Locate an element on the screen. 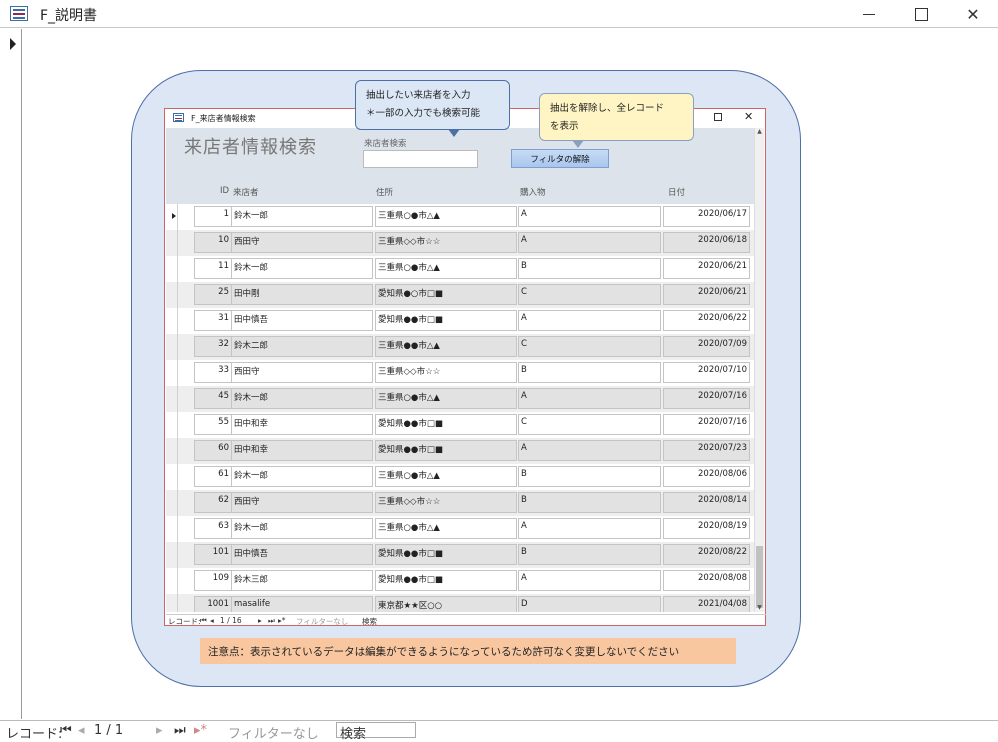 The image size is (998, 742). table-row: 25 田中剛 愛知県●○市□■ C 2020/06/21 is located at coordinates (460, 295).